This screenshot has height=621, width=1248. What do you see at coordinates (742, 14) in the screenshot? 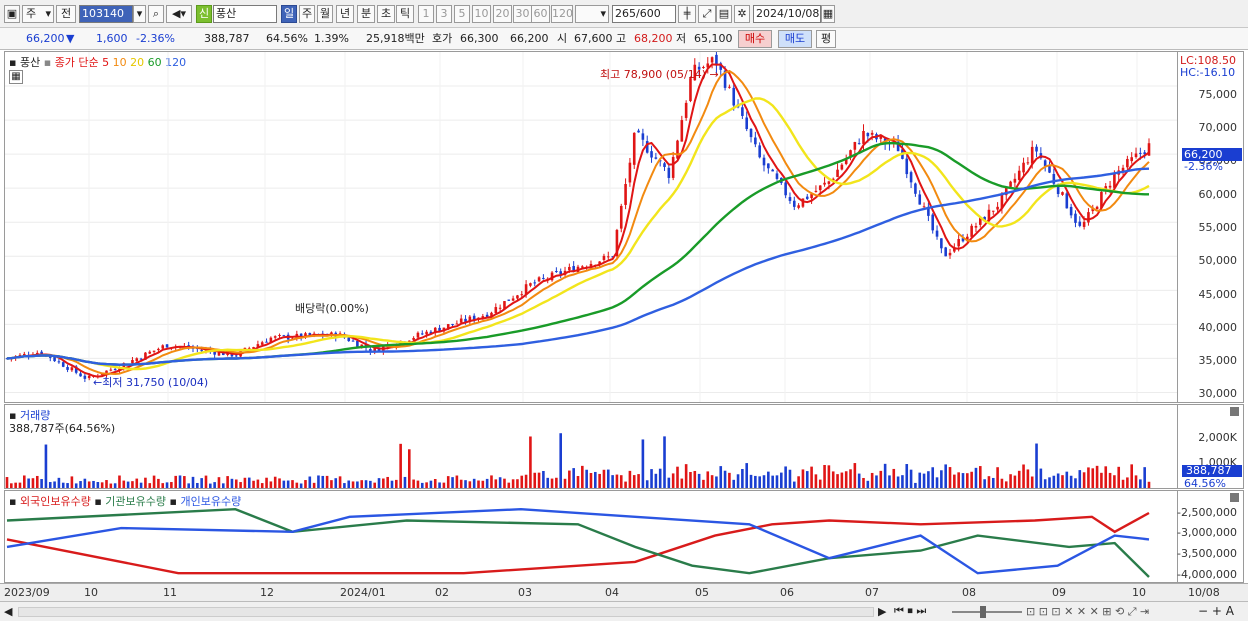
I see `gear-icon: ✲` at bounding box center [742, 14].